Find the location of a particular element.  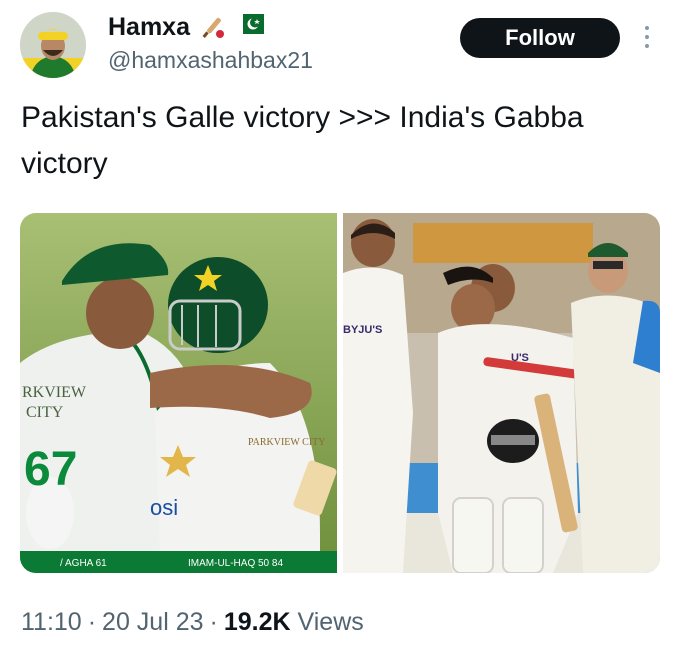

tweet-time: 11:10 is located at coordinates (51, 622).